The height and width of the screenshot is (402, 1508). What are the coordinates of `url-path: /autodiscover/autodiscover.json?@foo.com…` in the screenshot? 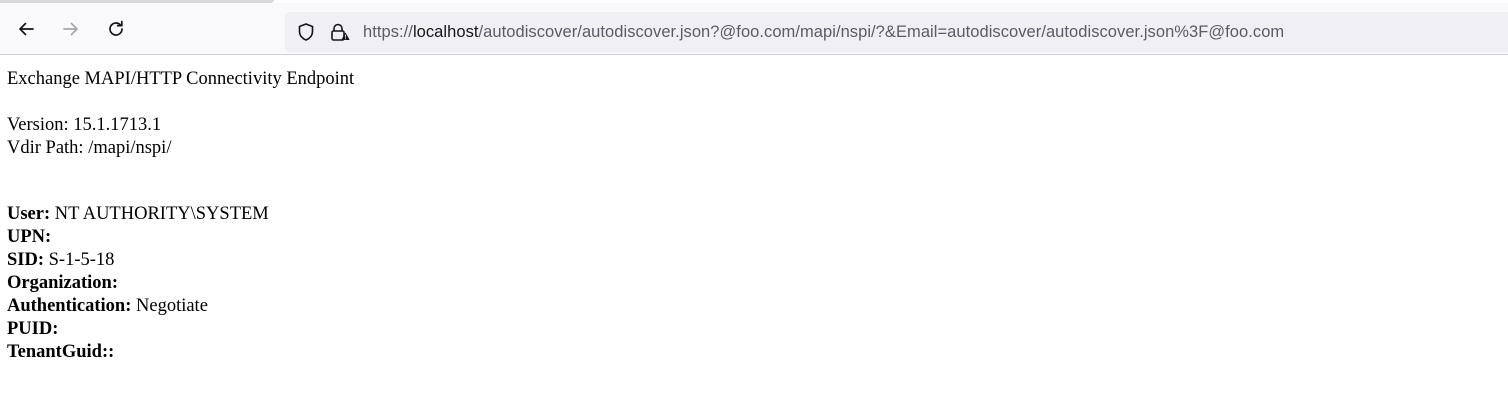 It's located at (881, 32).